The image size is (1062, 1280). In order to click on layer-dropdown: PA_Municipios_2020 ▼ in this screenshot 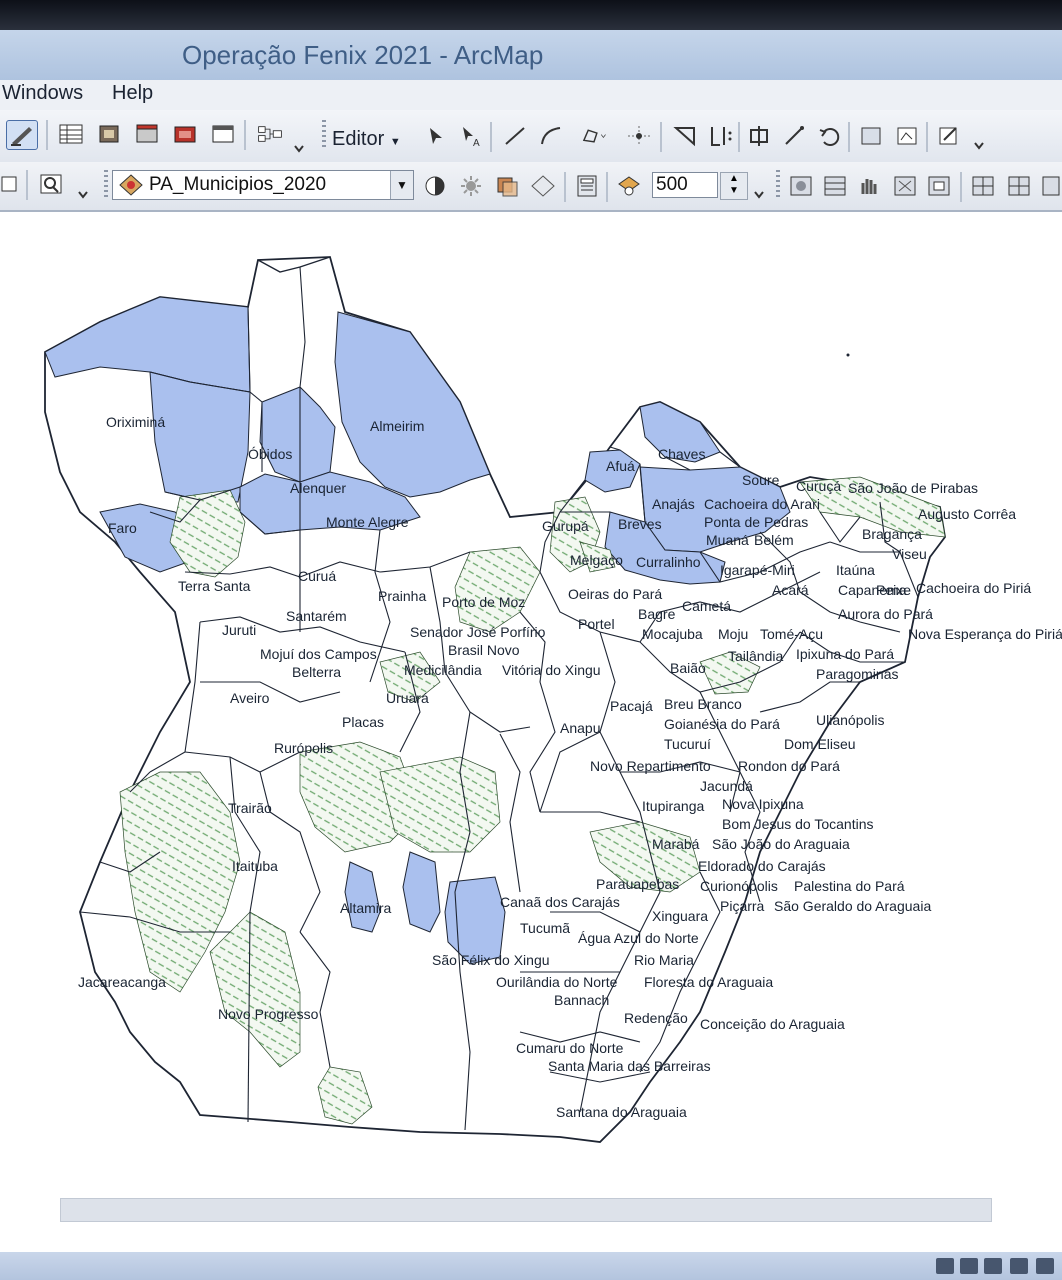, I will do `click(263, 185)`.